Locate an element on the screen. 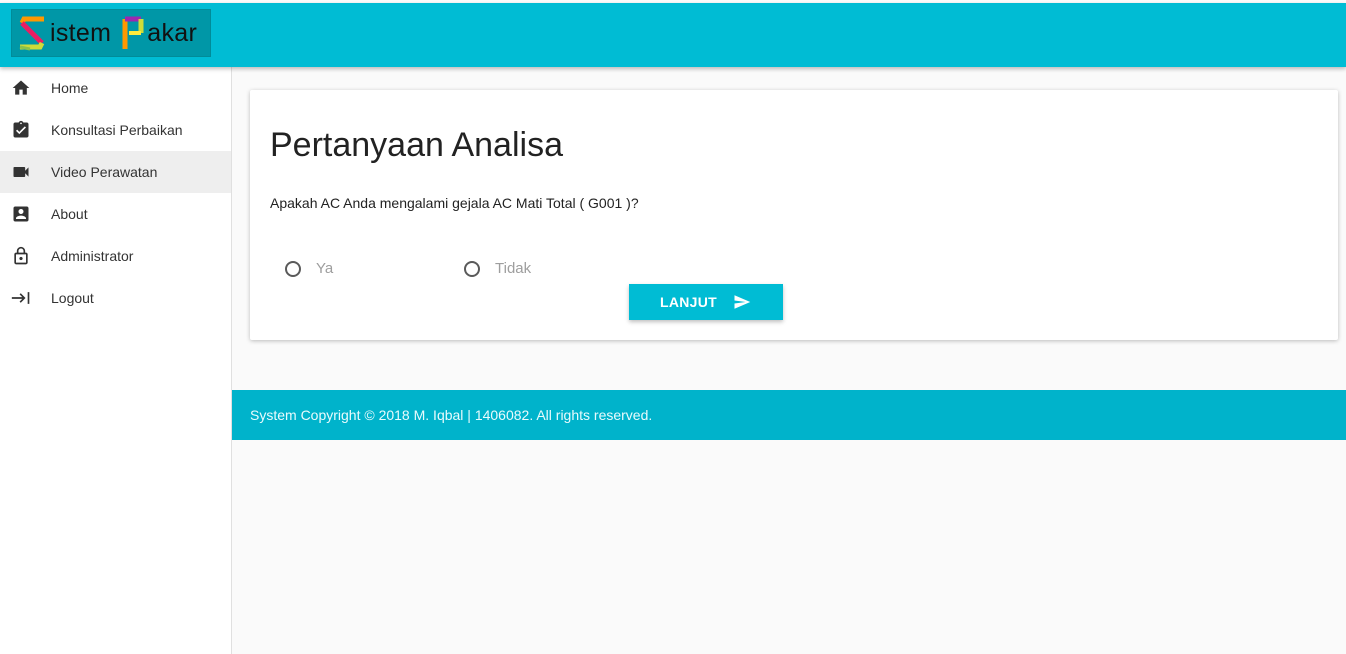 The height and width of the screenshot is (654, 1346). logout-arrow-icon is located at coordinates (21, 298).